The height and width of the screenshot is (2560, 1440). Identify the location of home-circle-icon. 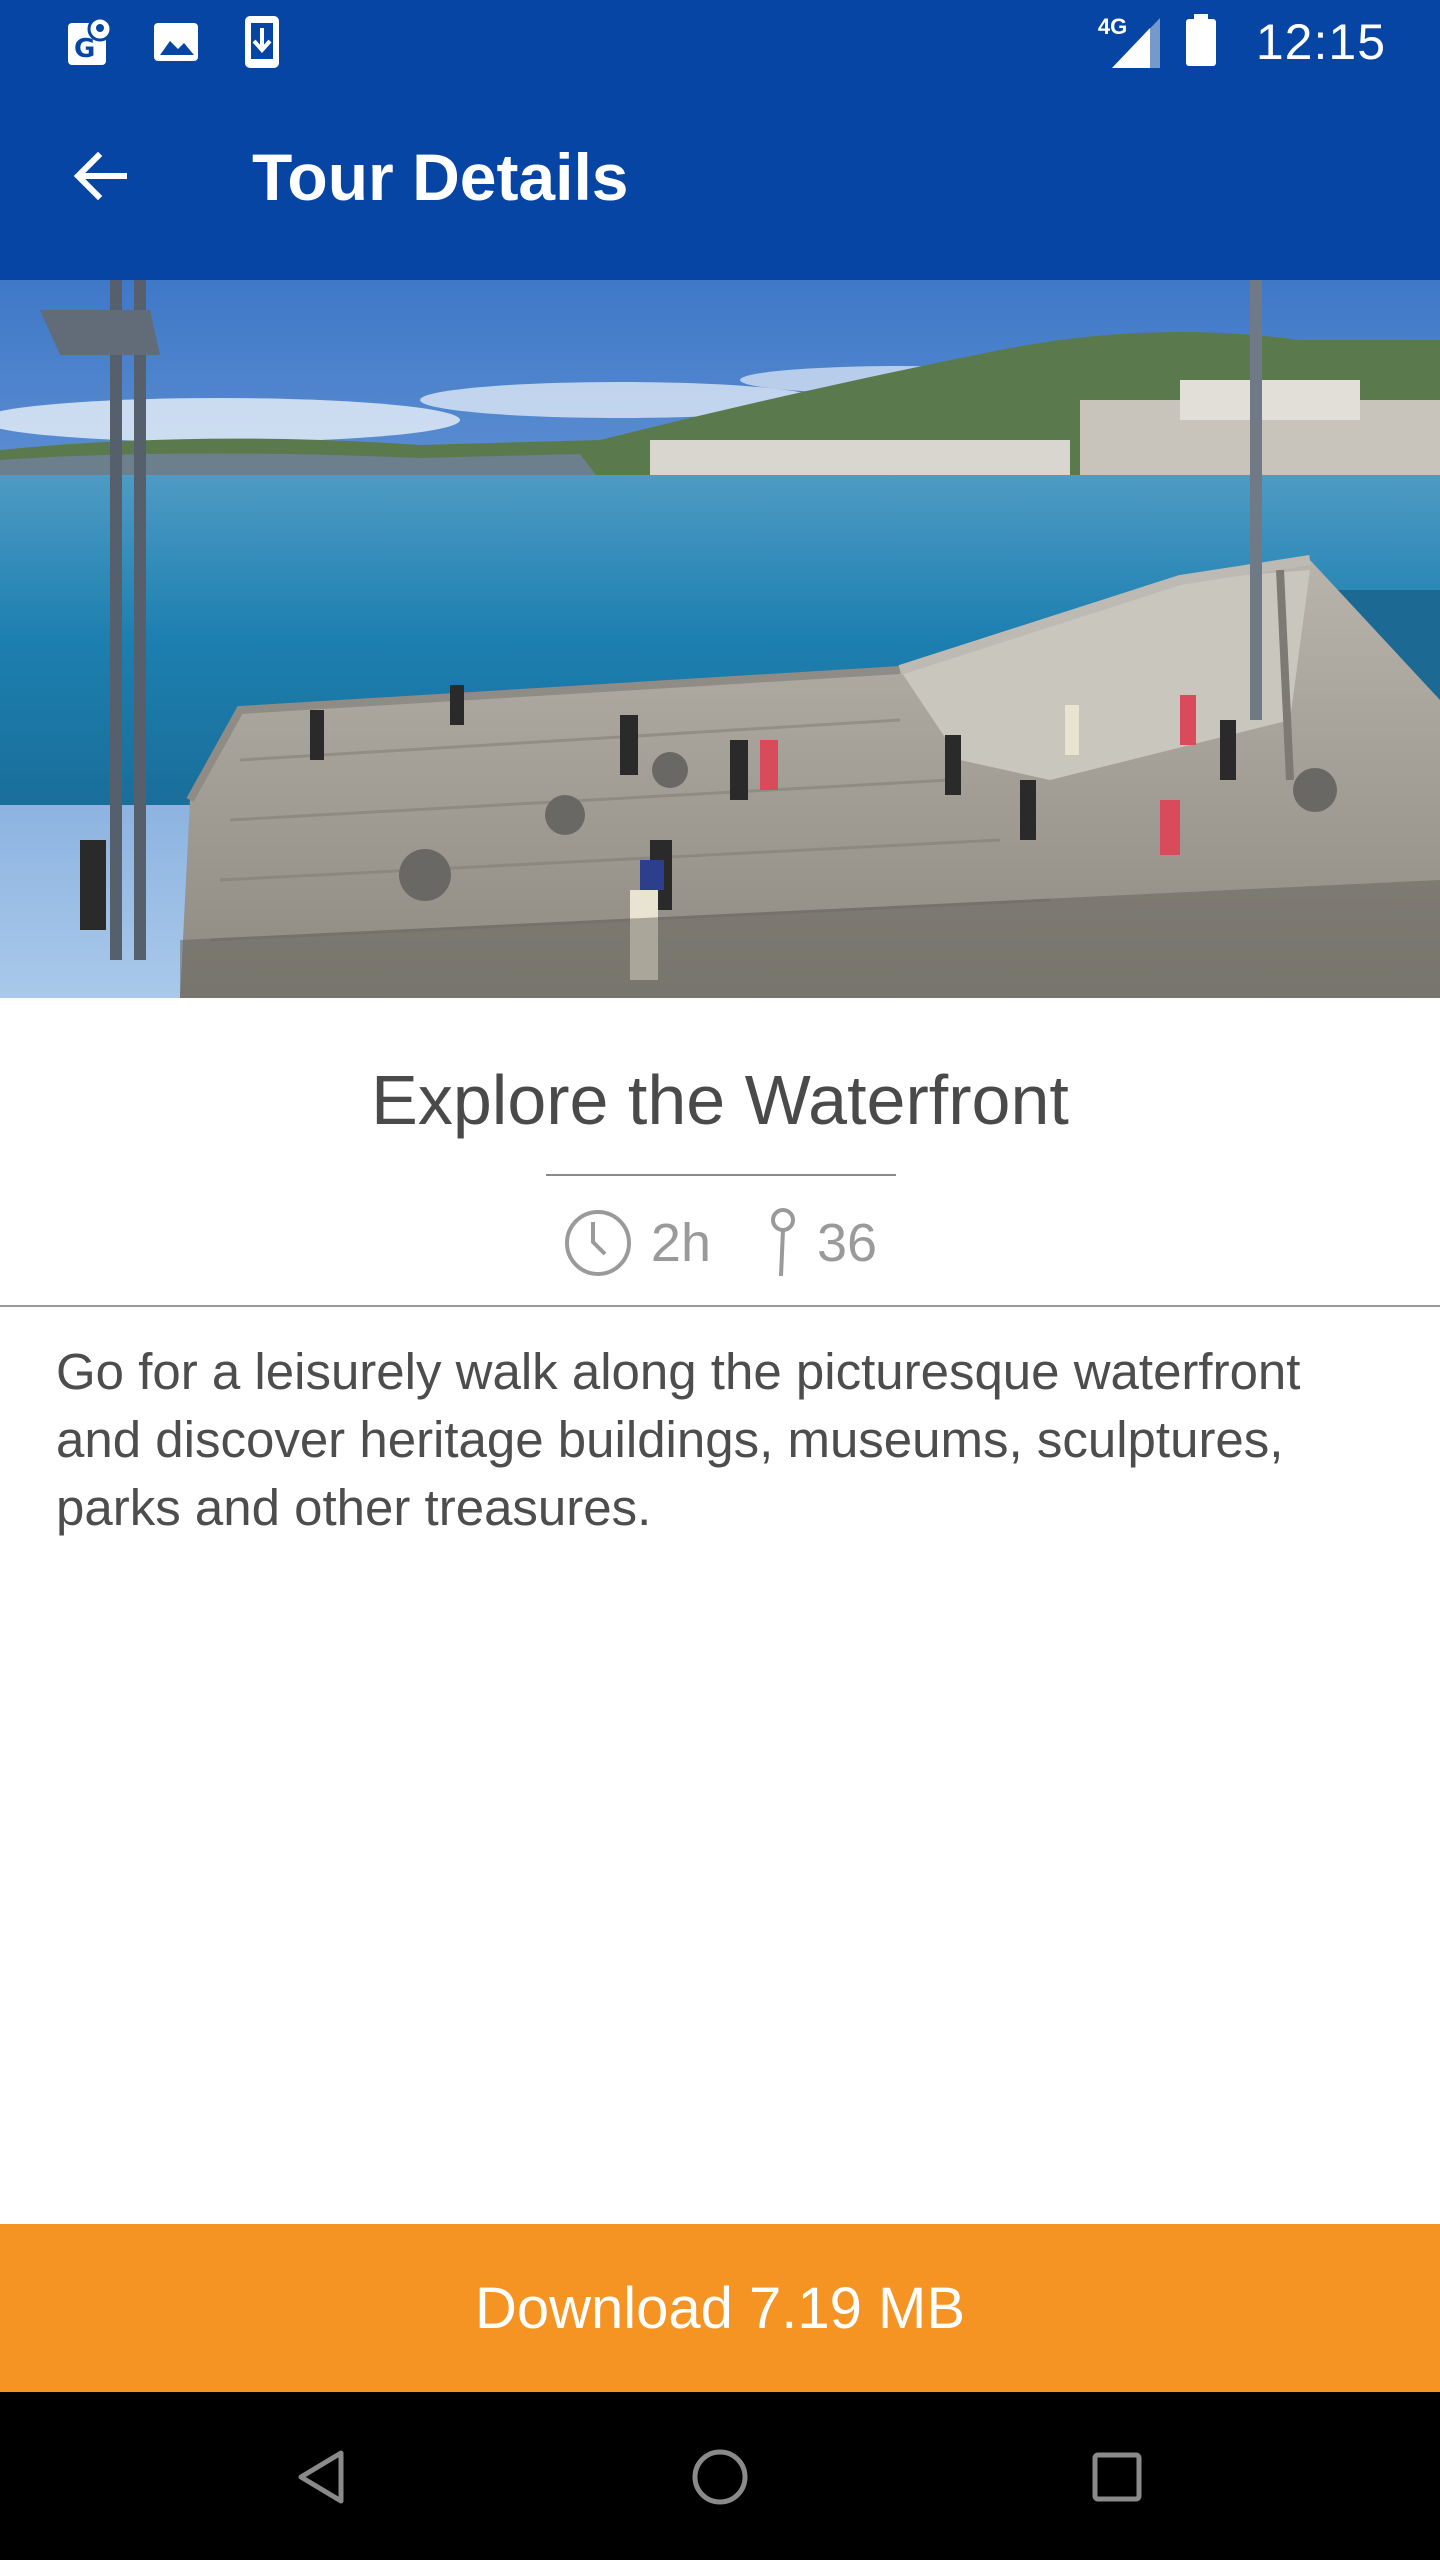
(720, 2477).